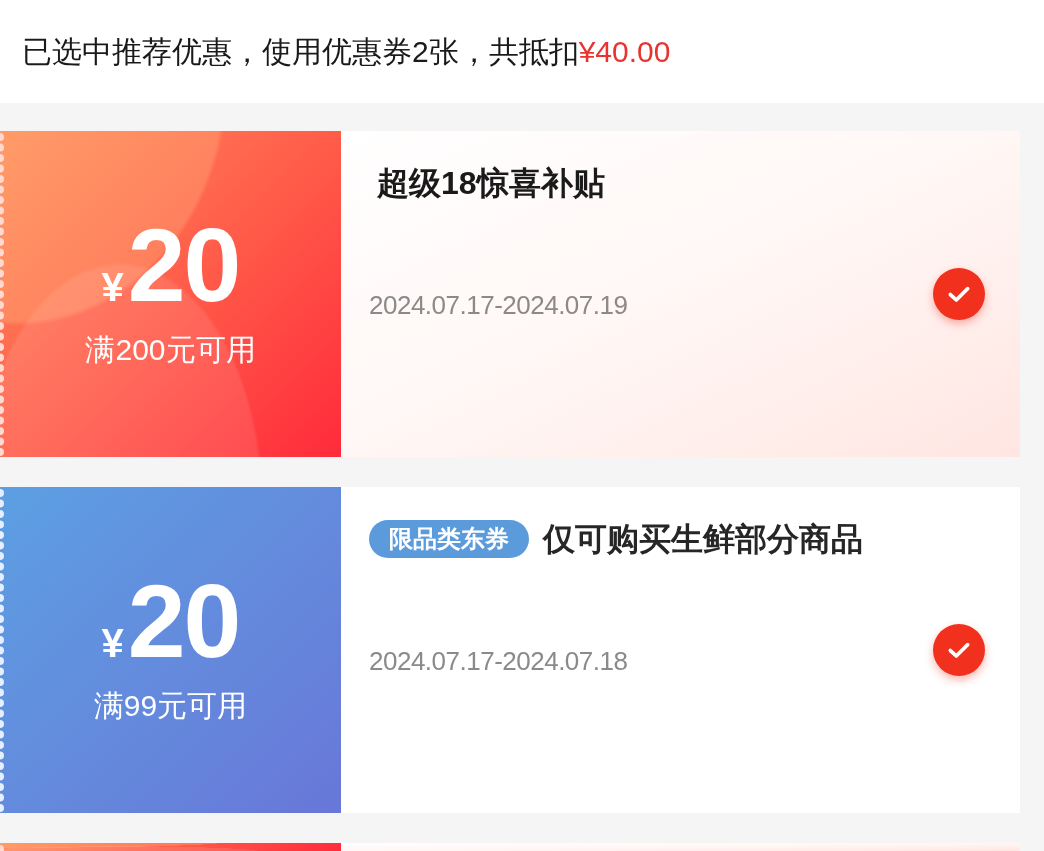 This screenshot has width=1044, height=851. Describe the element at coordinates (499, 661) in the screenshot. I see `validity-dates: 2024.07.17-2024.07.18` at that location.